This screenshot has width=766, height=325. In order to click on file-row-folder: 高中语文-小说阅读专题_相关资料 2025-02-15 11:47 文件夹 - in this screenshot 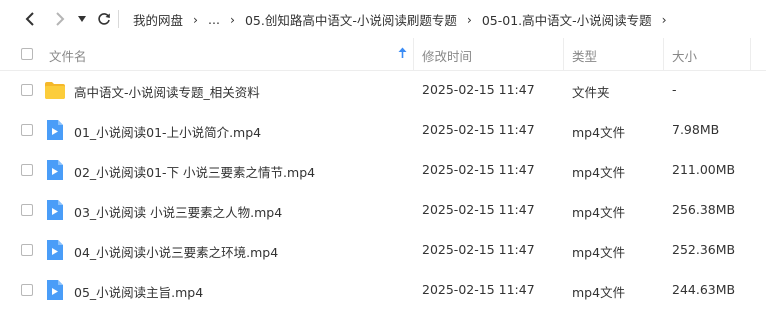, I will do `click(383, 90)`.